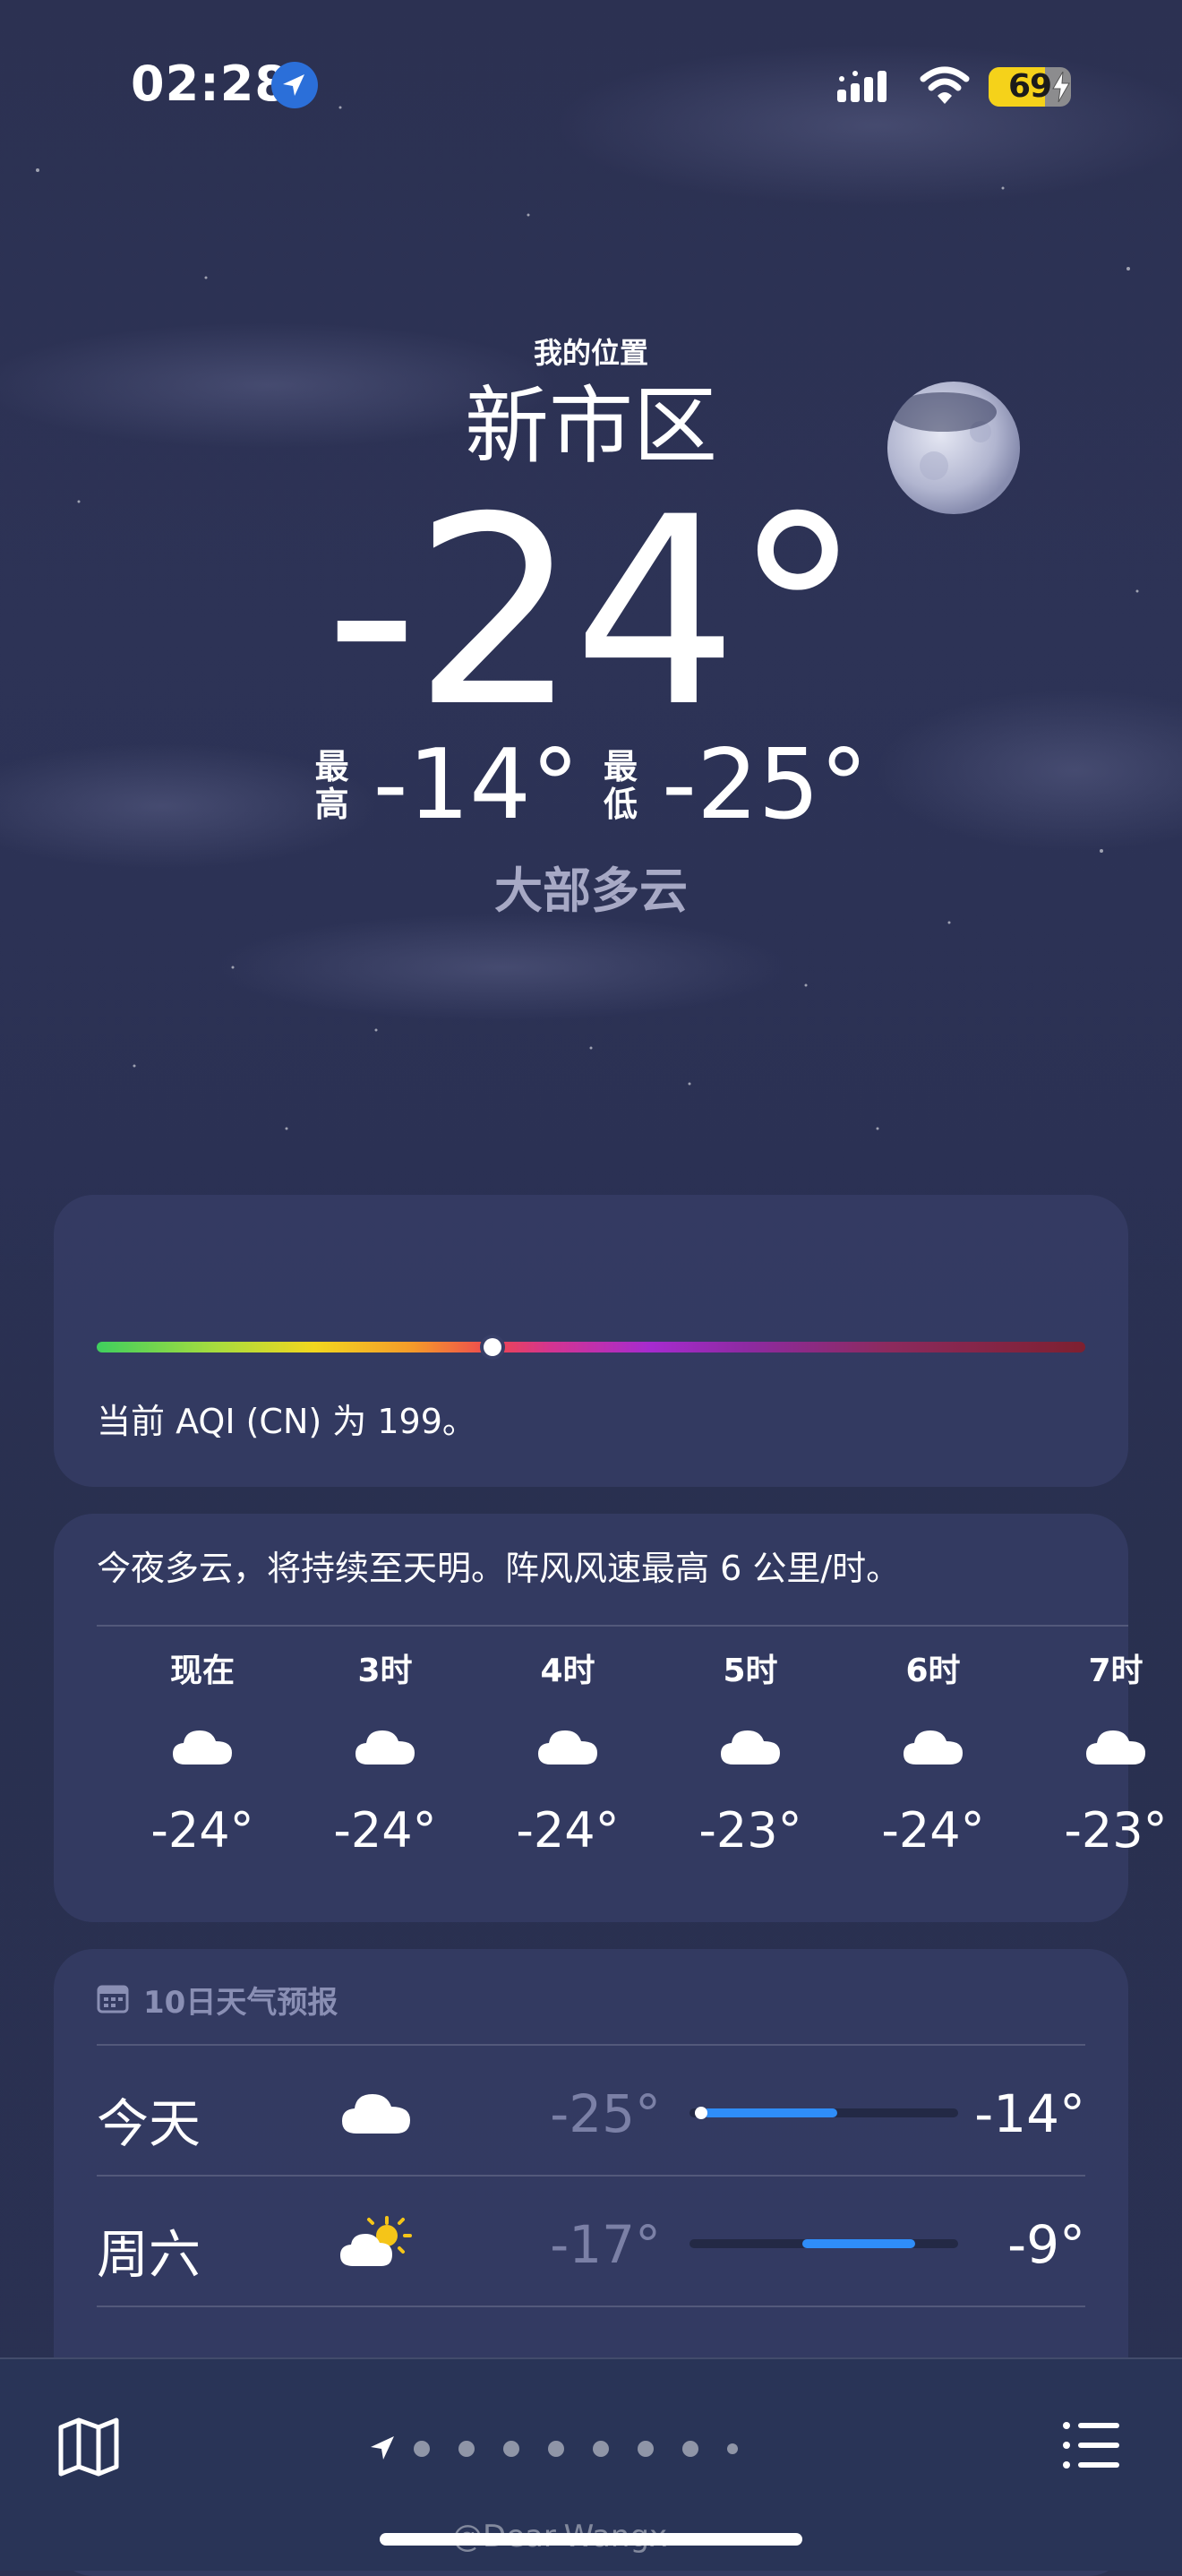 The width and height of the screenshot is (1182, 2576). I want to click on low-temperature: -25°, so click(765, 785).